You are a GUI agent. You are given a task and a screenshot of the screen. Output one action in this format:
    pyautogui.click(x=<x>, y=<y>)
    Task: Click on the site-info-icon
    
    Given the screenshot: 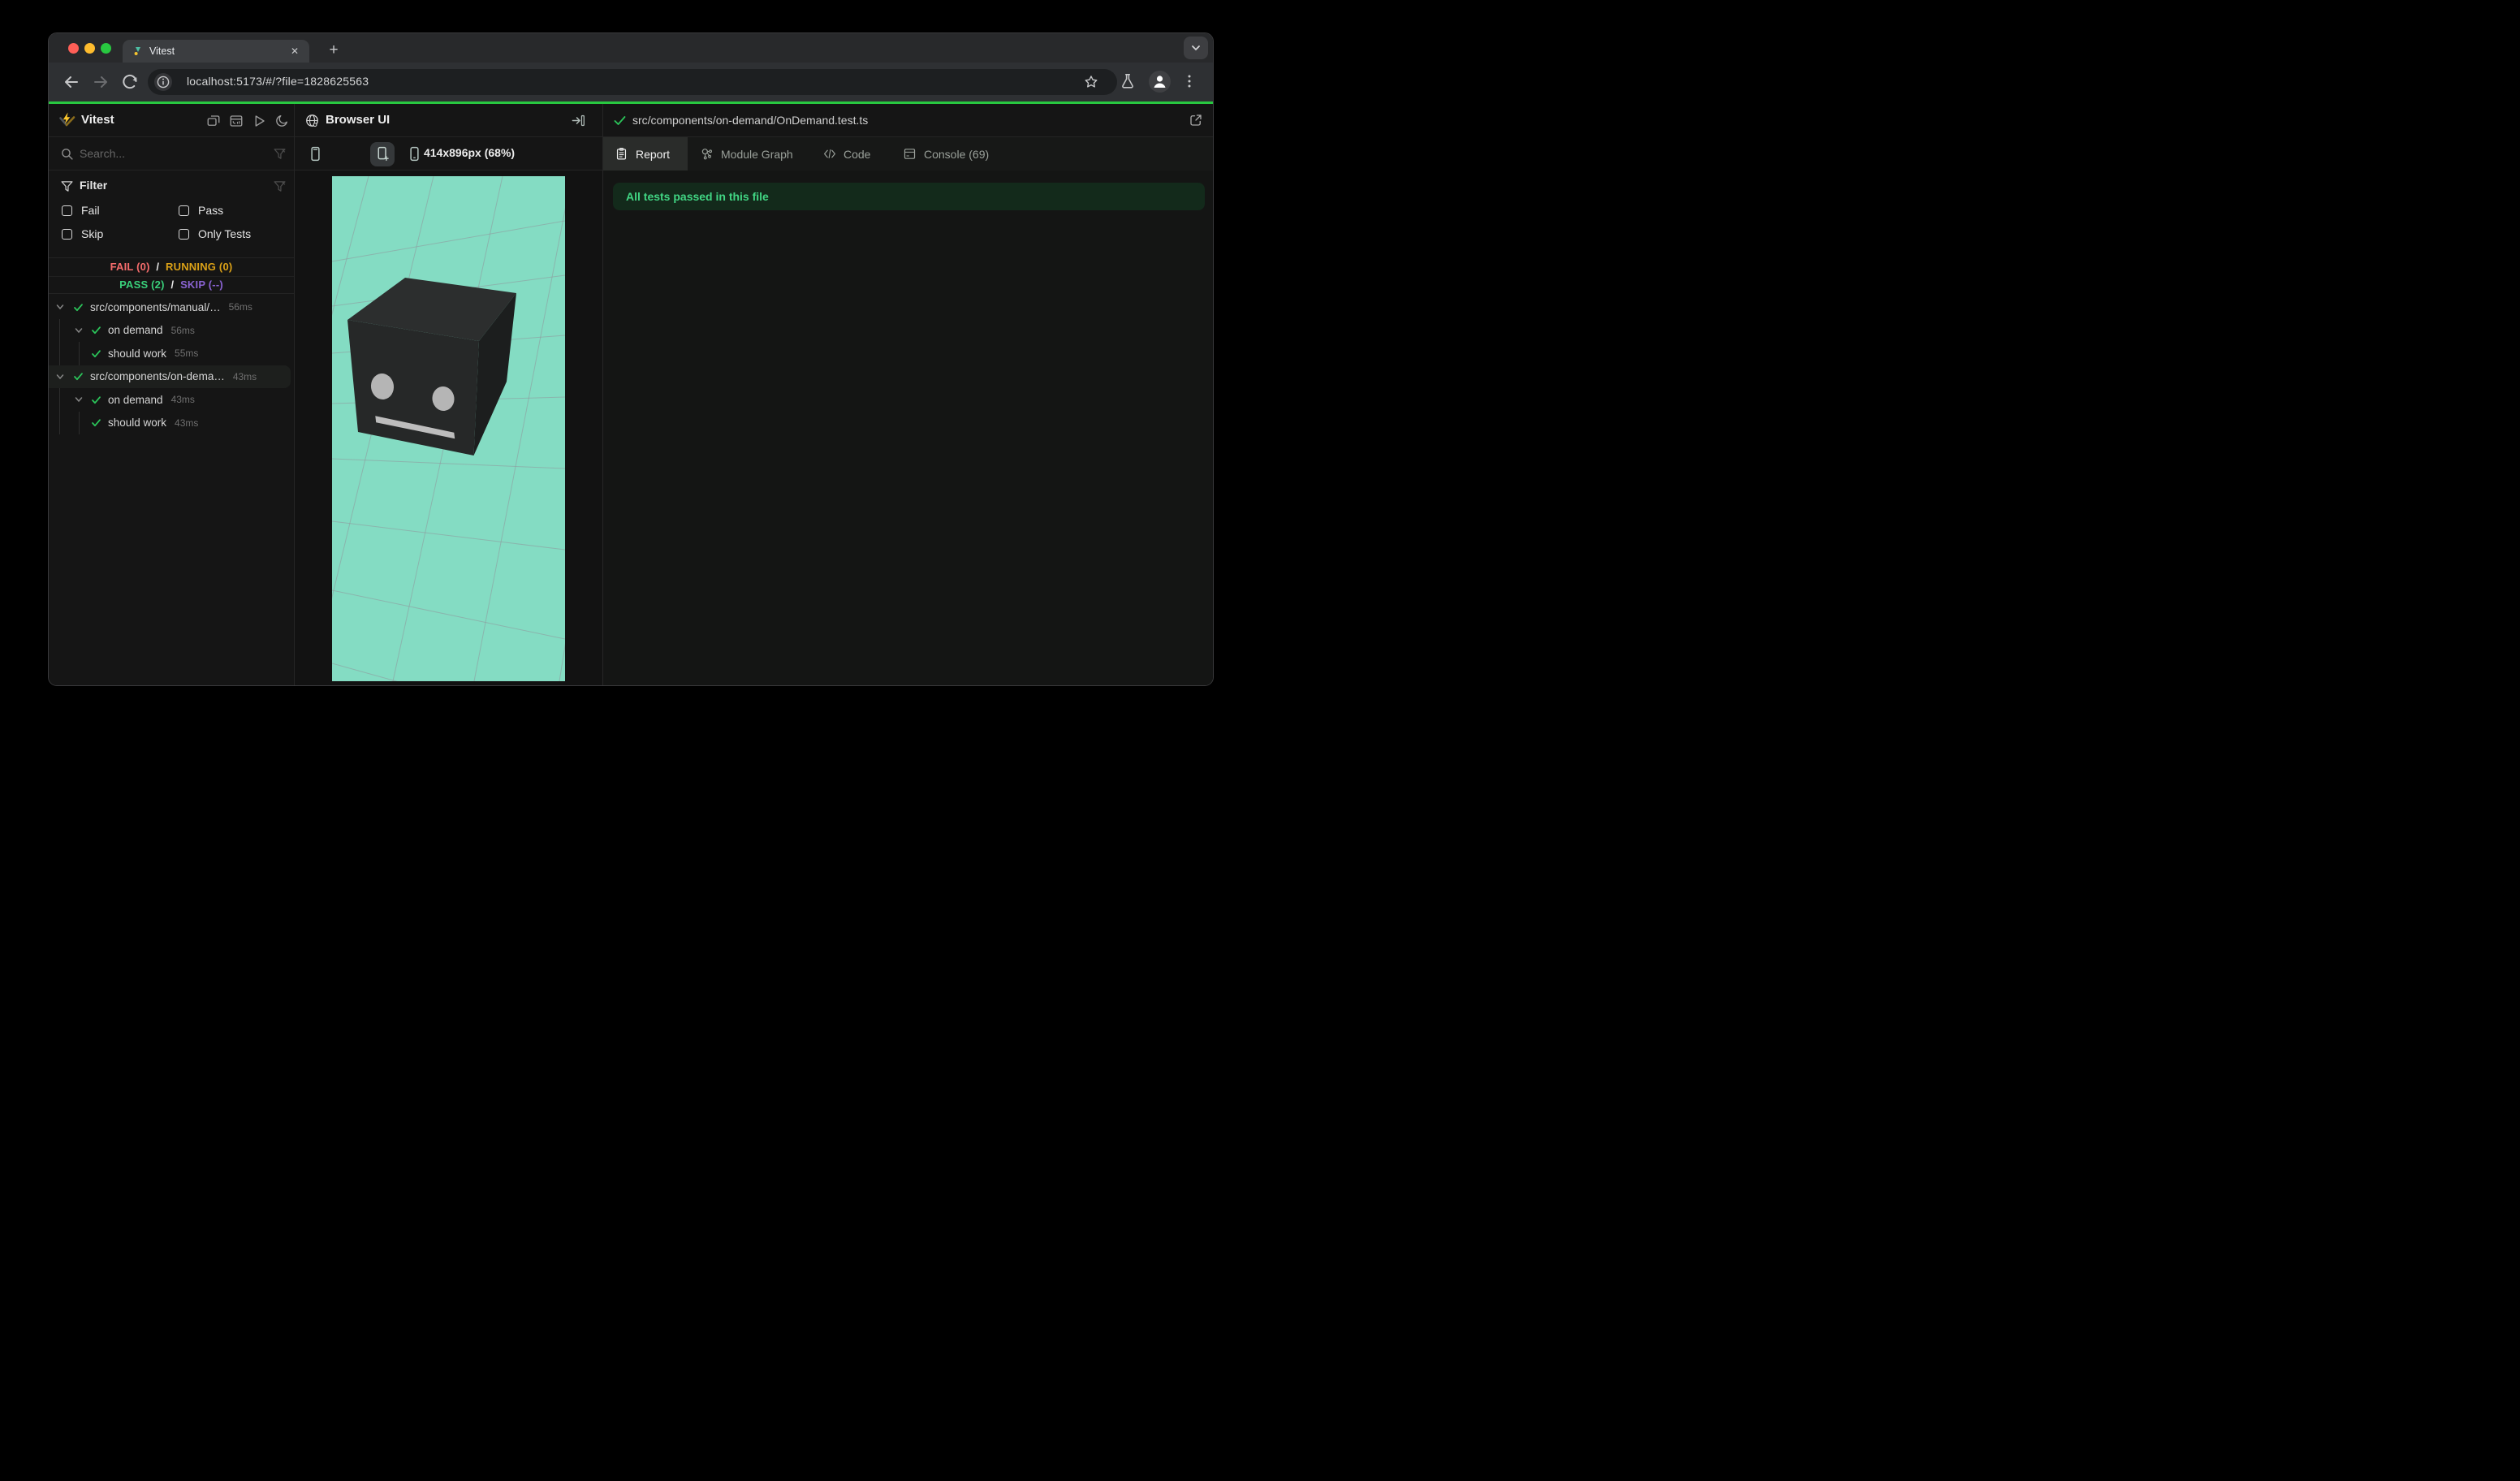 What is the action you would take?
    pyautogui.click(x=163, y=82)
    